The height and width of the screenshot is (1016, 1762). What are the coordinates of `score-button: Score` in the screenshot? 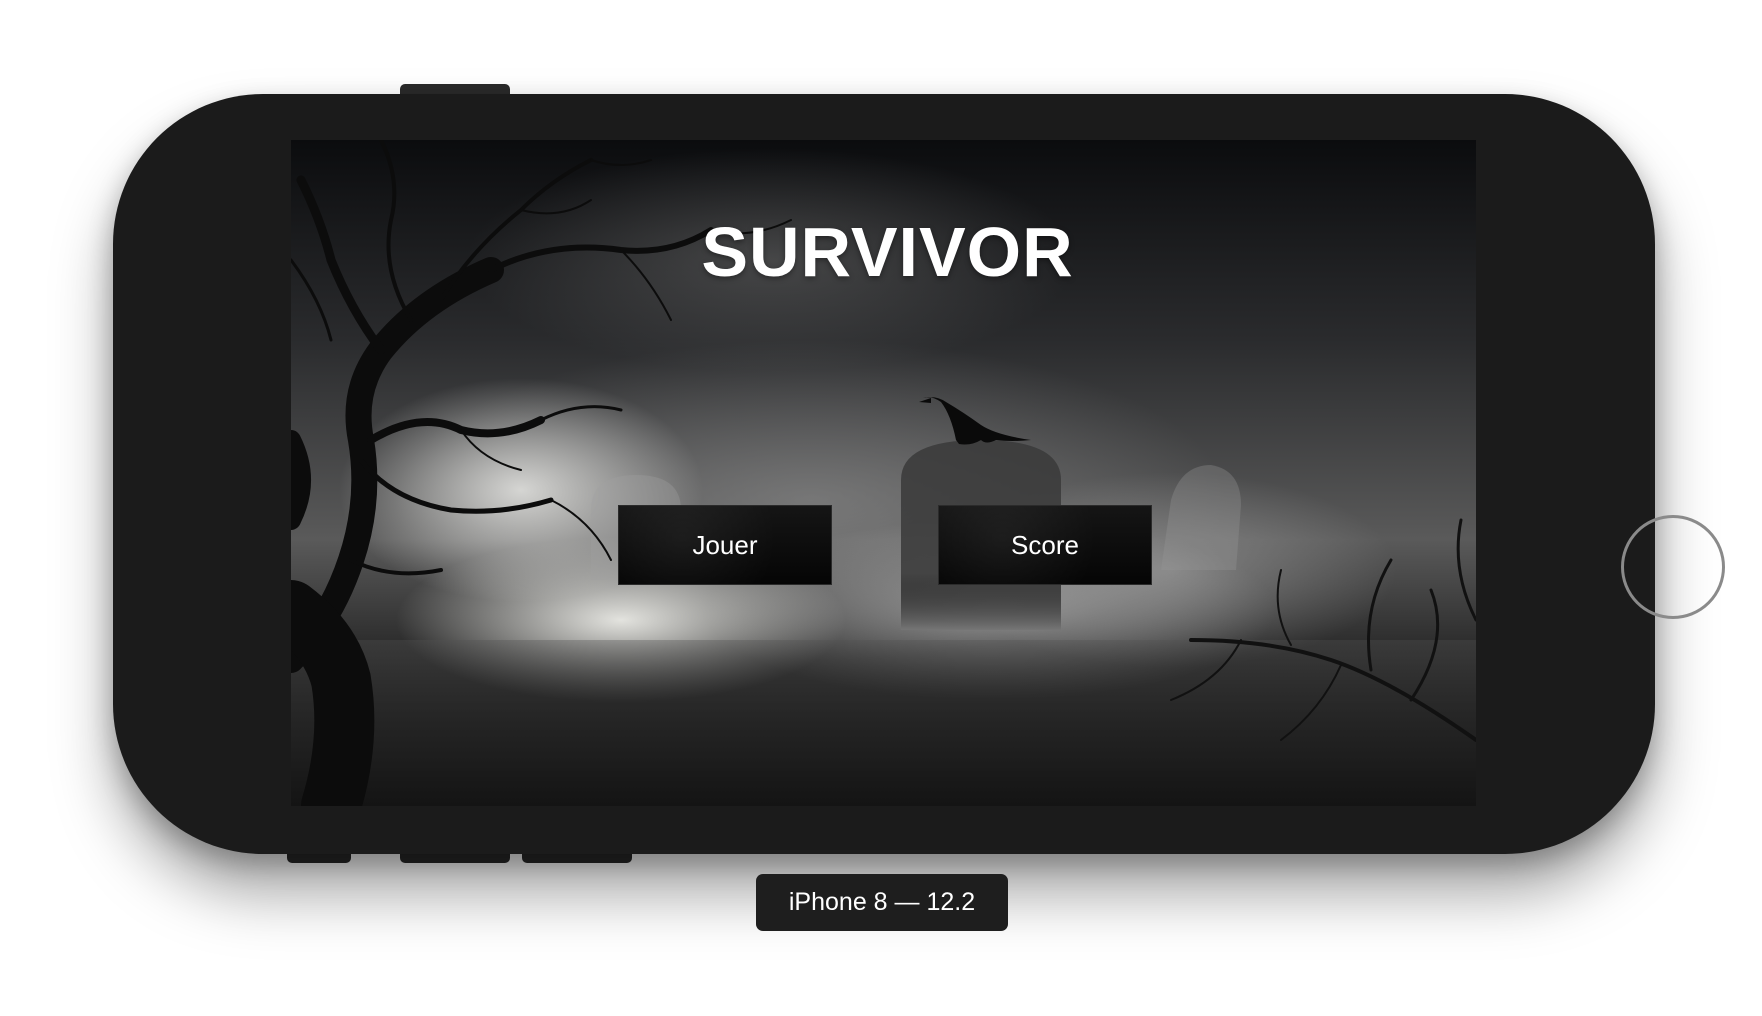 It's located at (1045, 545).